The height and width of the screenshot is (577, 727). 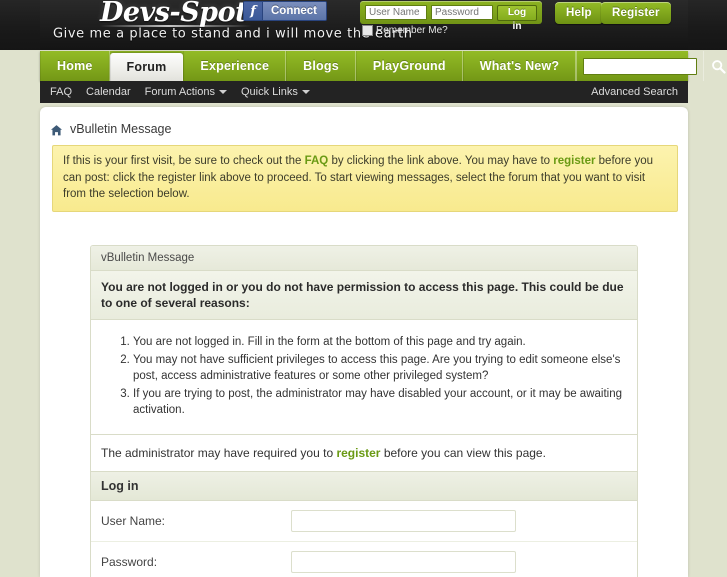 I want to click on nav-tab-whats-new: What's New?, so click(x=519, y=66).